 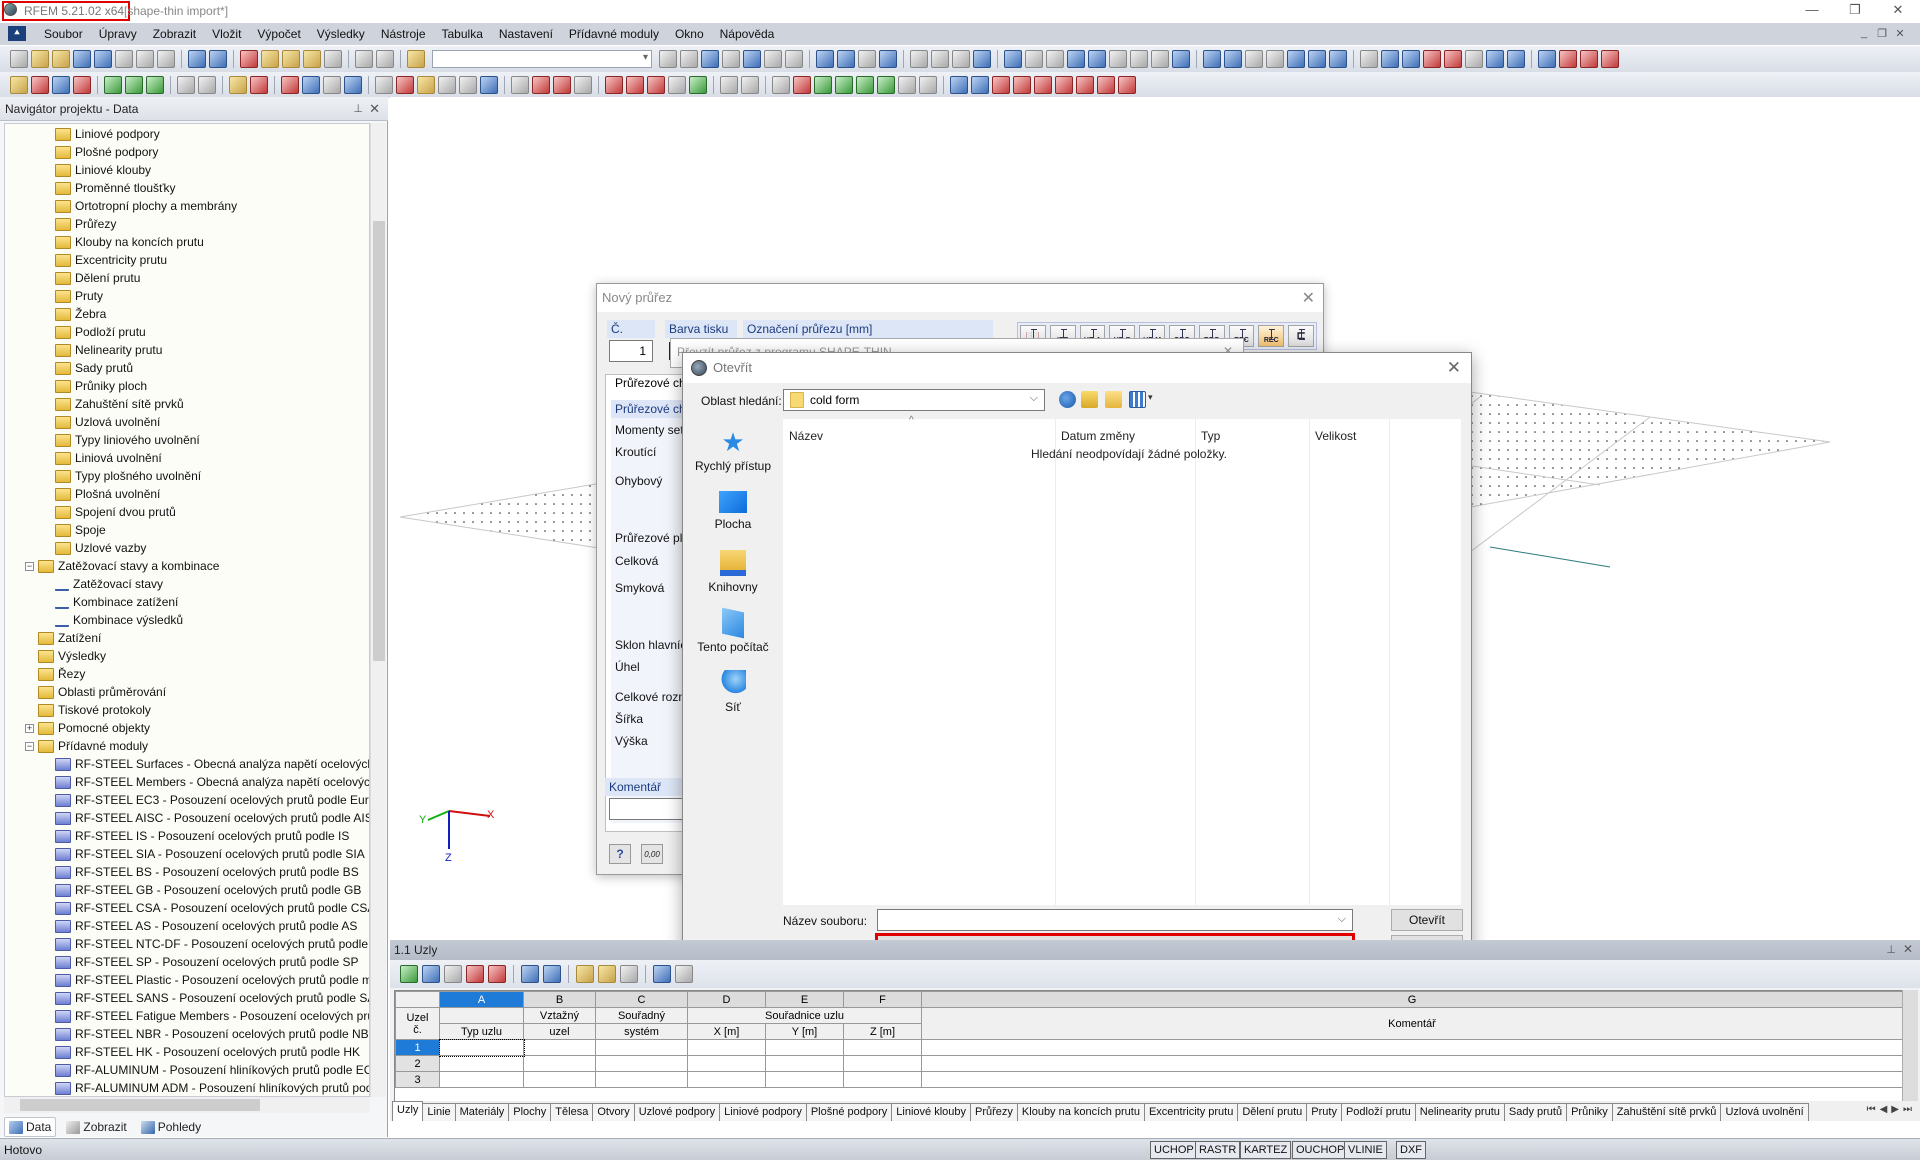 I want to click on place-this-pc: Tento počítač, so click(x=733, y=630).